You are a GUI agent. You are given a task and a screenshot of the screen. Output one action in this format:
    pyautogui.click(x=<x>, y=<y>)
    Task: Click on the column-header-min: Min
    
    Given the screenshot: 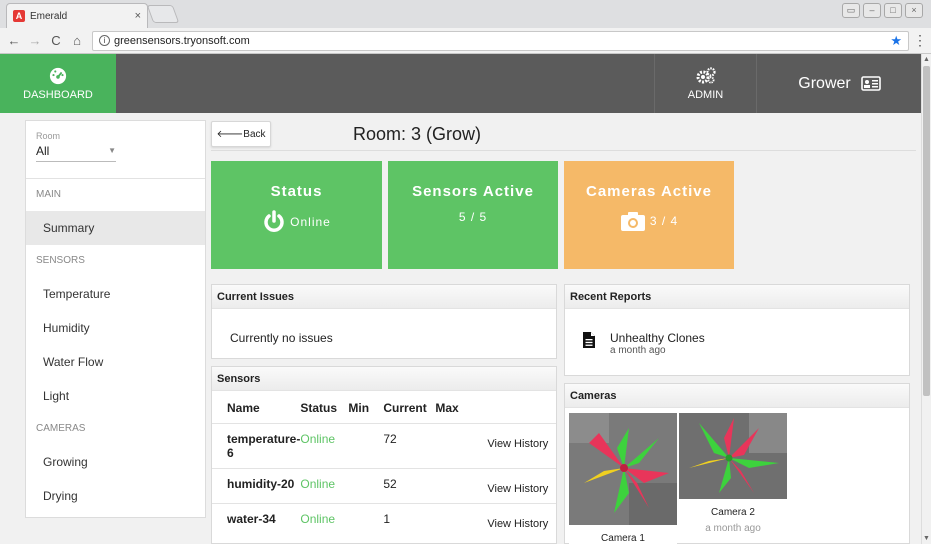 What is the action you would take?
    pyautogui.click(x=359, y=408)
    